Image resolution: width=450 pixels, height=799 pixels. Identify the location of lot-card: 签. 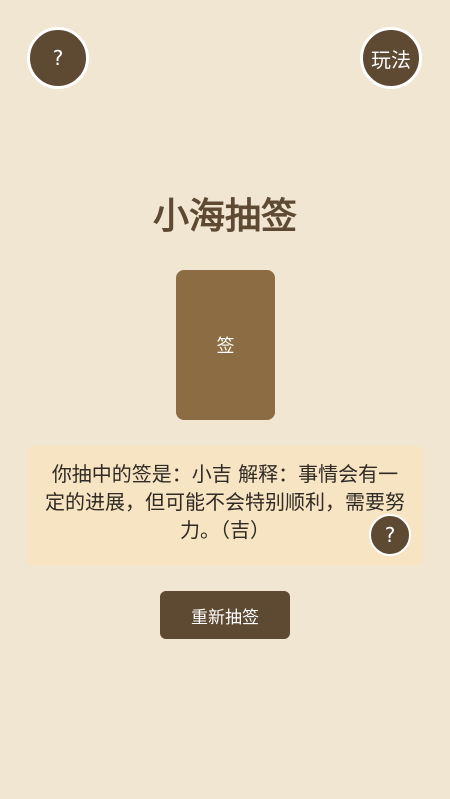
(225, 345).